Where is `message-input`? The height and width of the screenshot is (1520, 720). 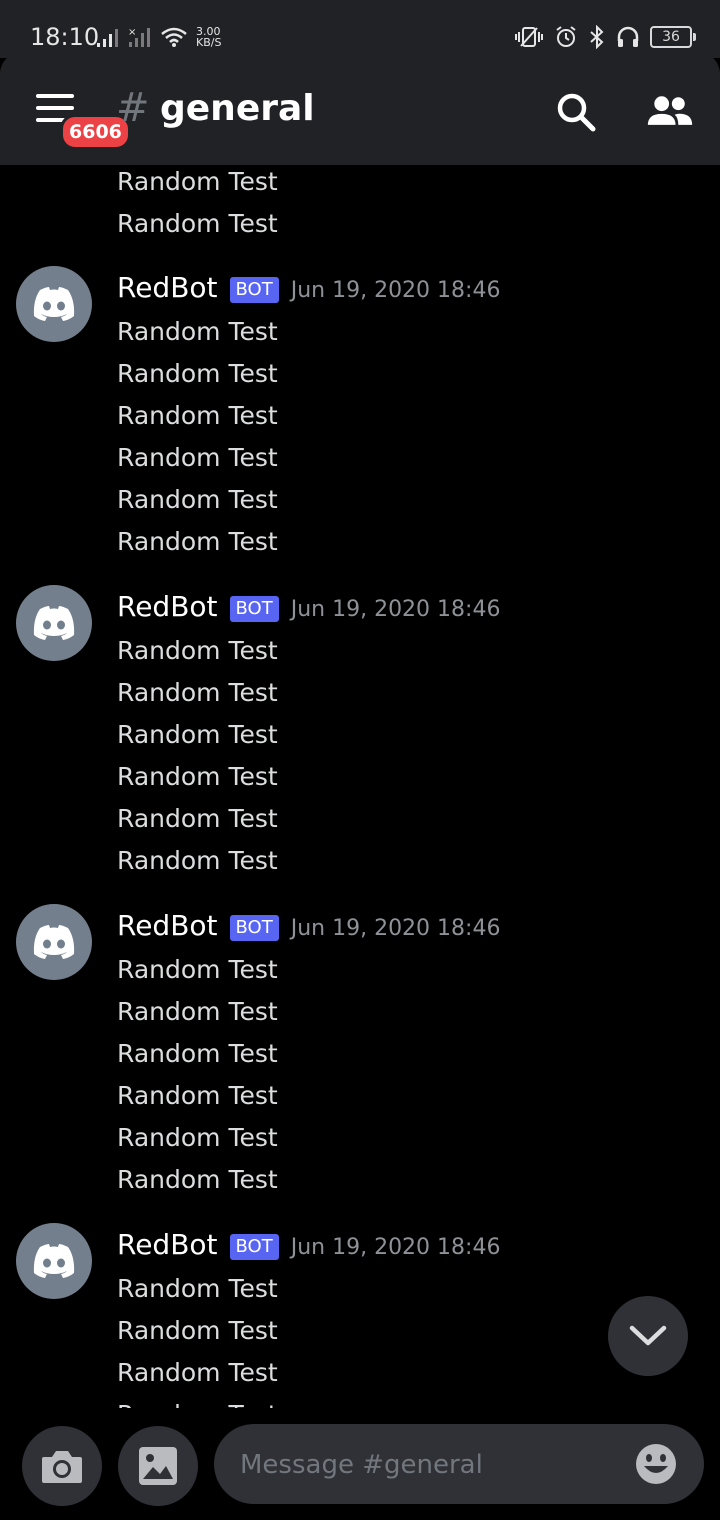
message-input is located at coordinates (430, 1465).